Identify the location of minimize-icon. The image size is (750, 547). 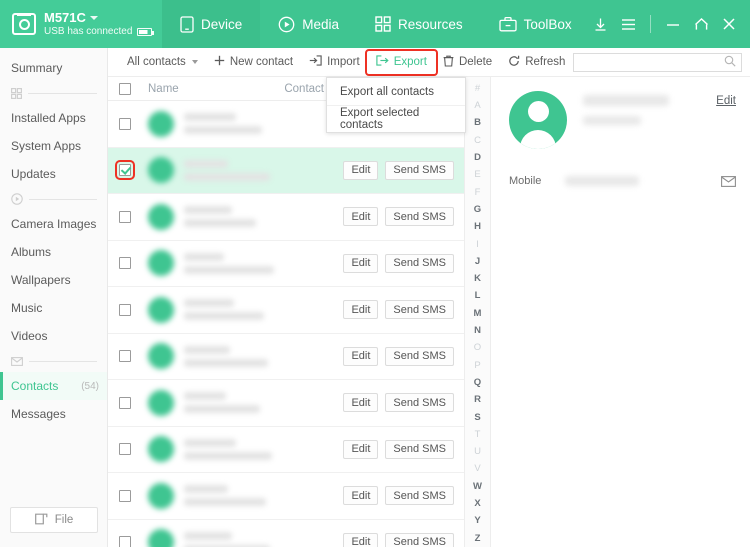
(673, 24).